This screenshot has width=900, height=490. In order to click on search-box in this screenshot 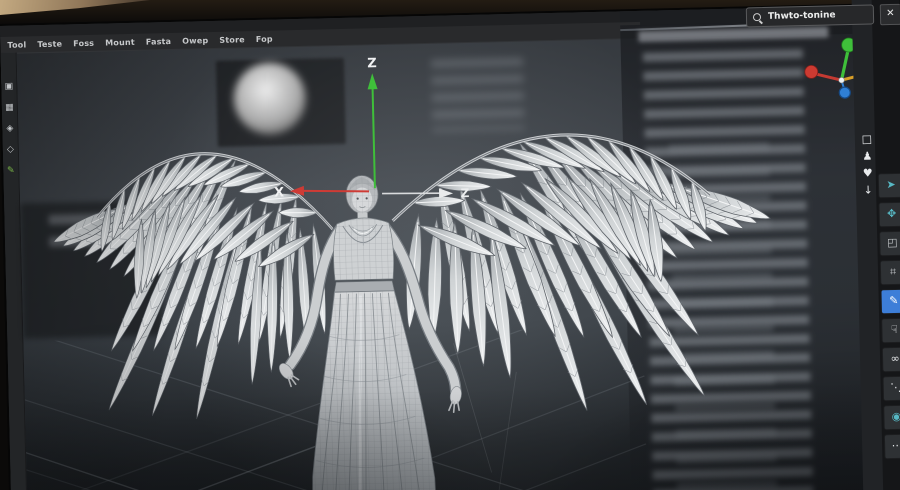, I will do `click(810, 16)`.